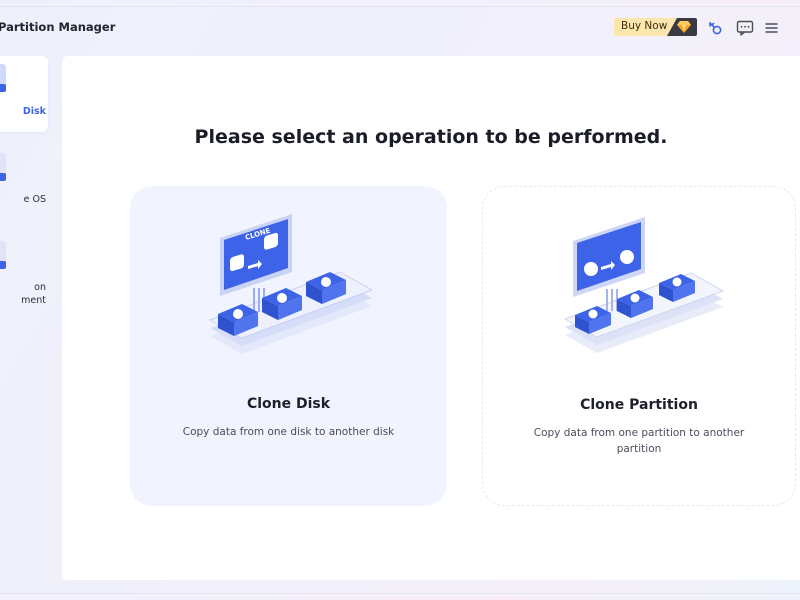 Image resolution: width=800 pixels, height=600 pixels. I want to click on gem-icon, so click(684, 27).